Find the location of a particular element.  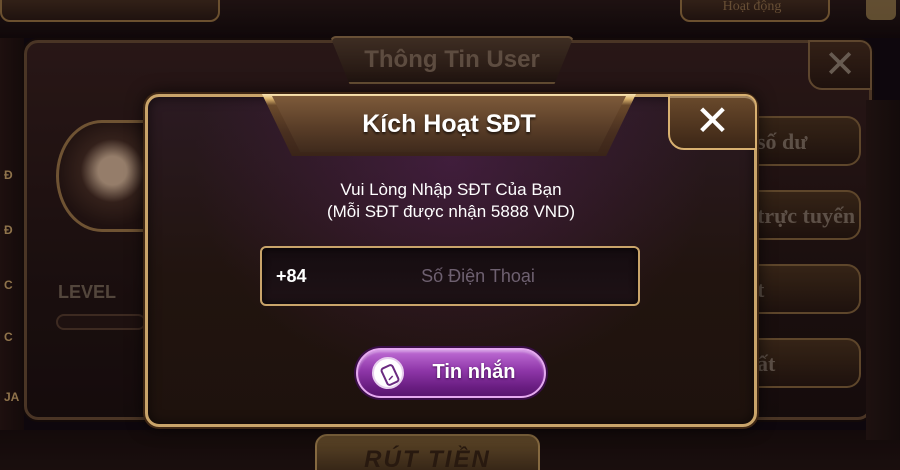

instruction-line-1: Vui Lòng Nhập SĐT Của Bạn is located at coordinates (451, 189).